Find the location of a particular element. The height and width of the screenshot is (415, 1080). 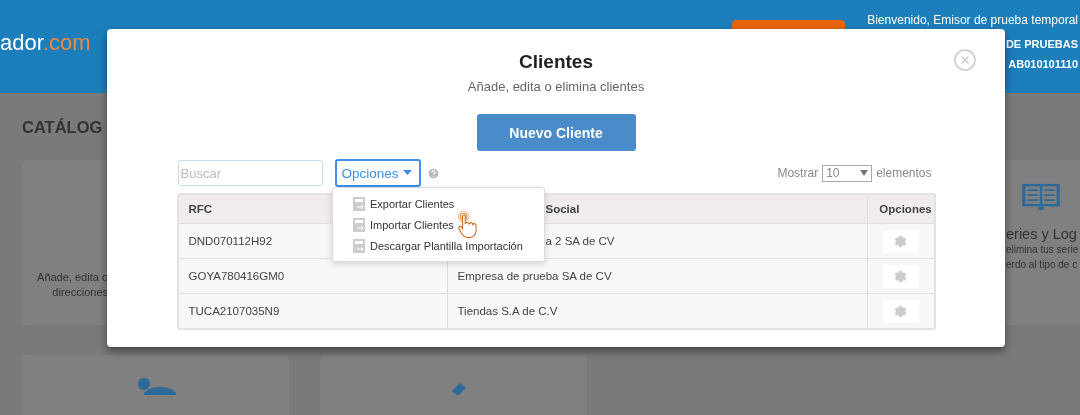

logo: ador.com is located at coordinates (45, 43).